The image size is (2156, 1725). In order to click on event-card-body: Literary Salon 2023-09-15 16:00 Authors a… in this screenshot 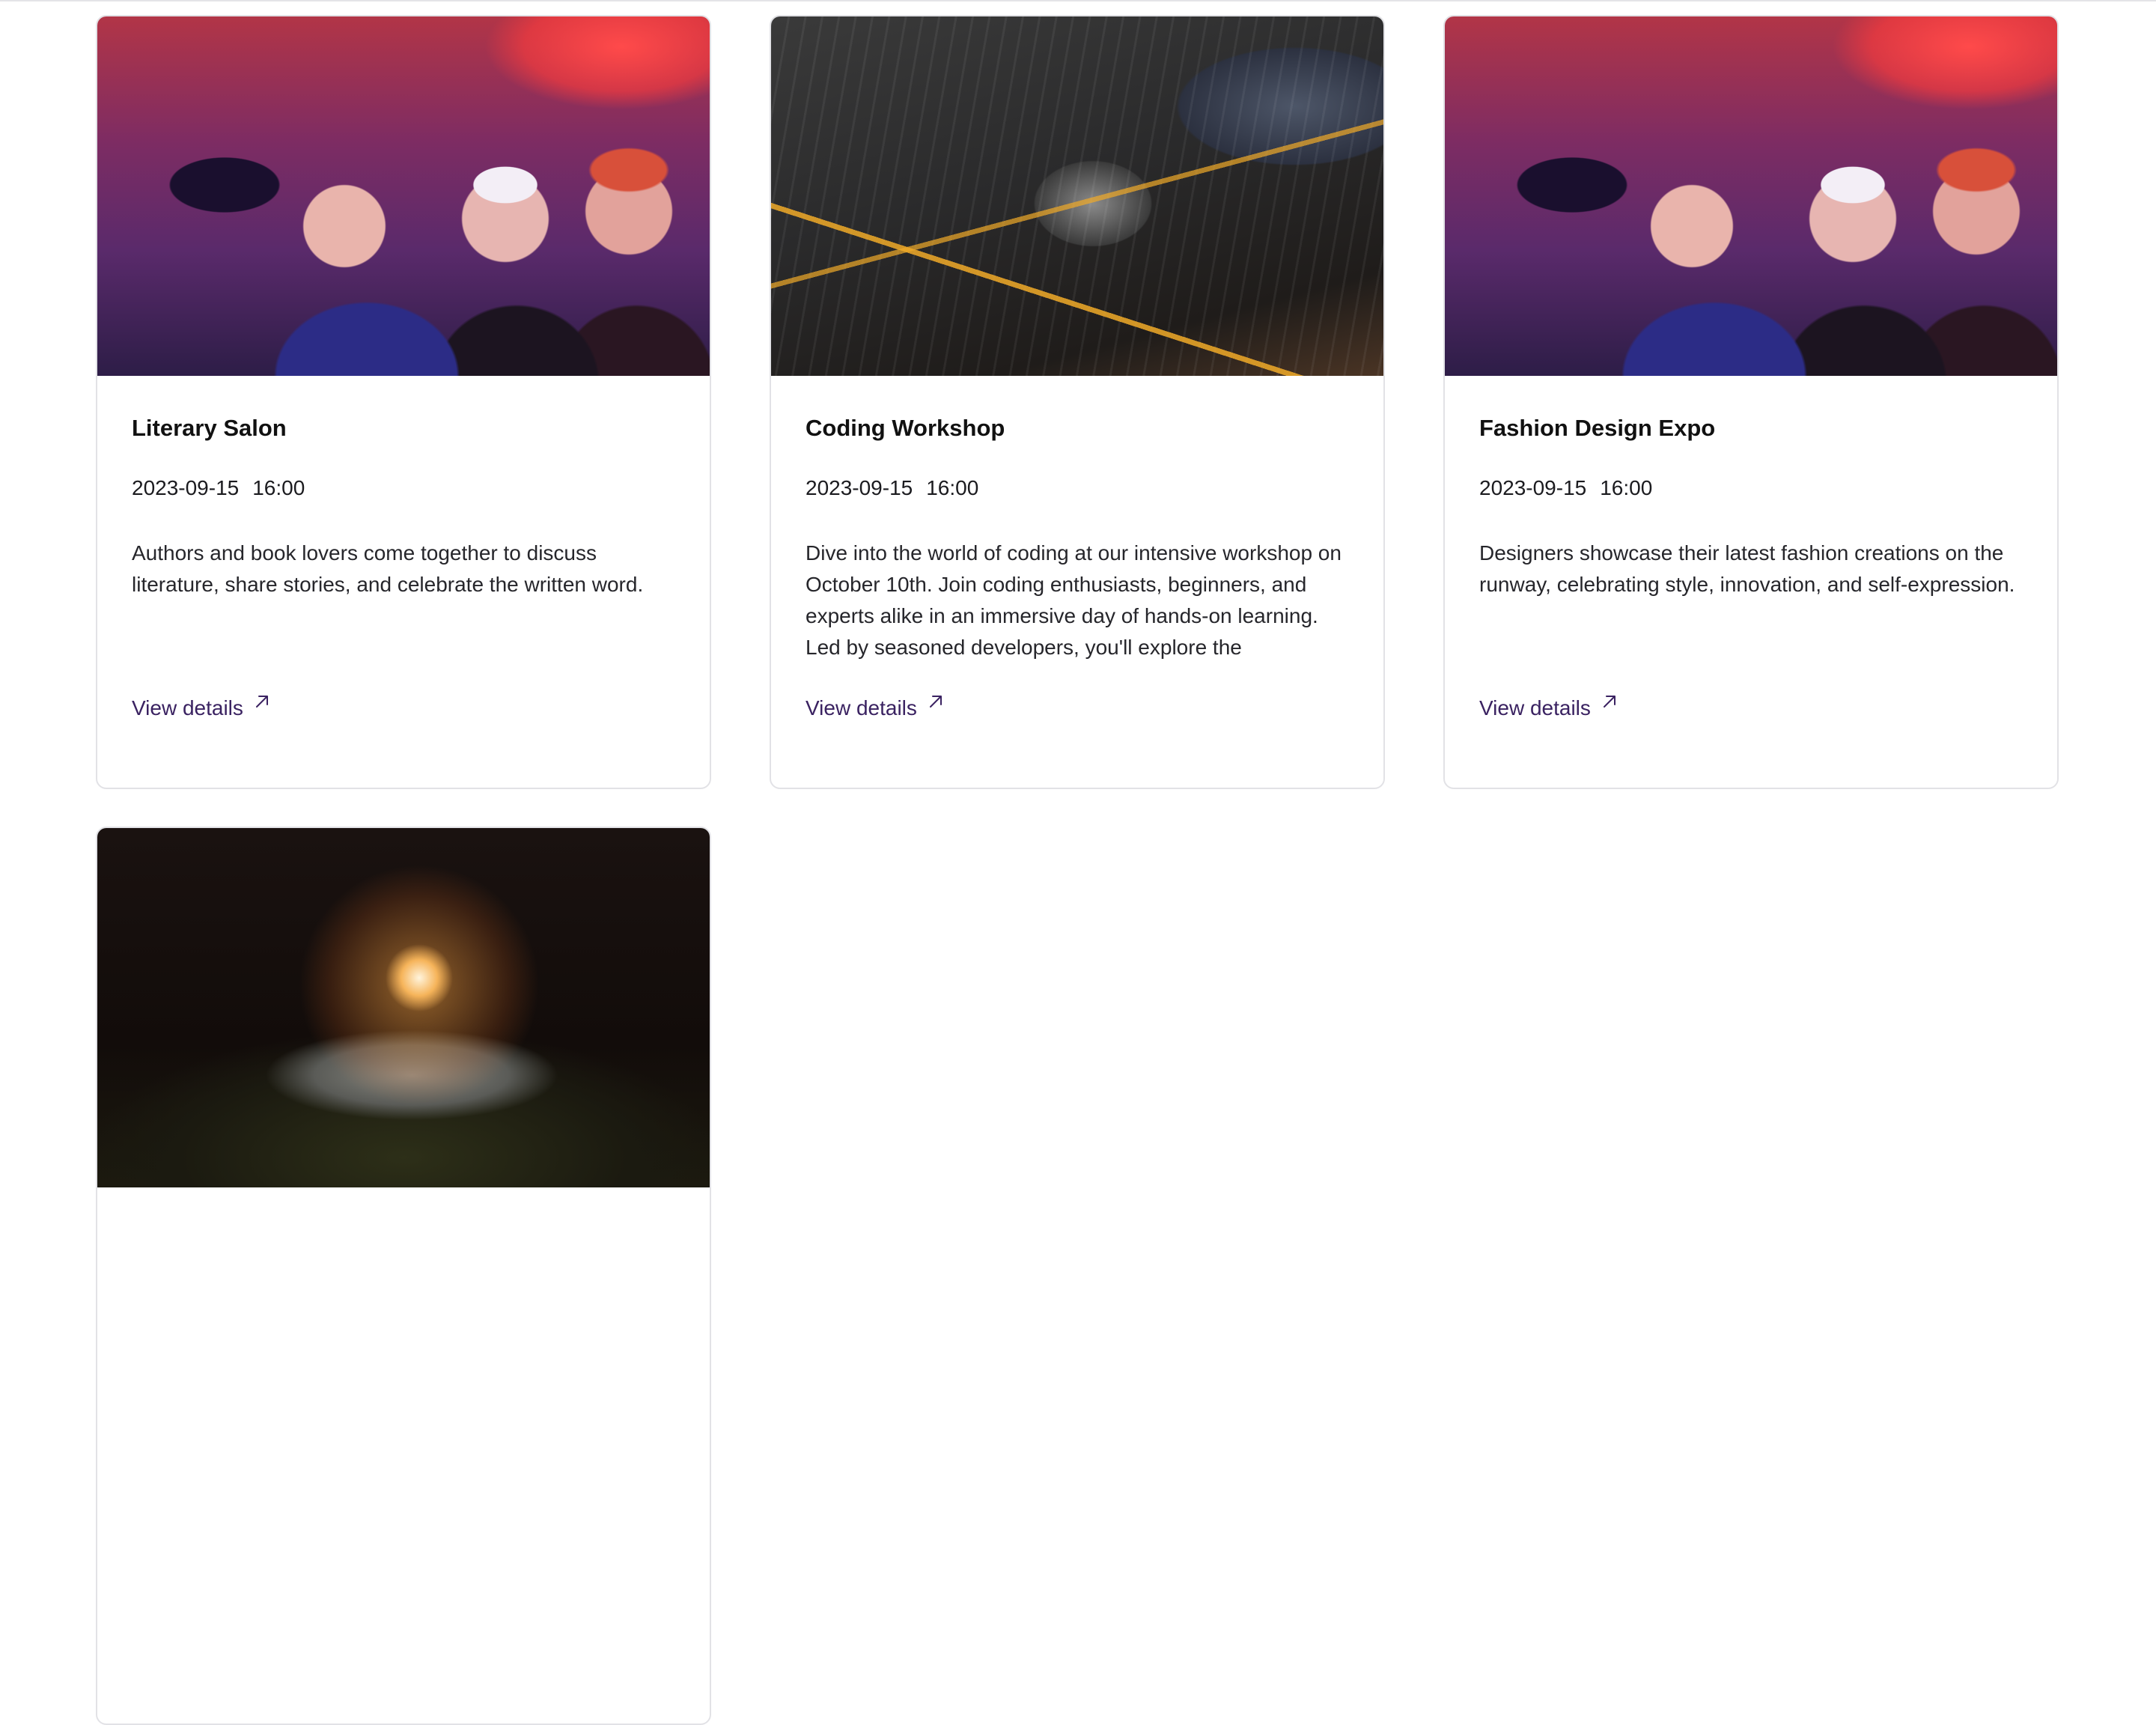, I will do `click(403, 582)`.